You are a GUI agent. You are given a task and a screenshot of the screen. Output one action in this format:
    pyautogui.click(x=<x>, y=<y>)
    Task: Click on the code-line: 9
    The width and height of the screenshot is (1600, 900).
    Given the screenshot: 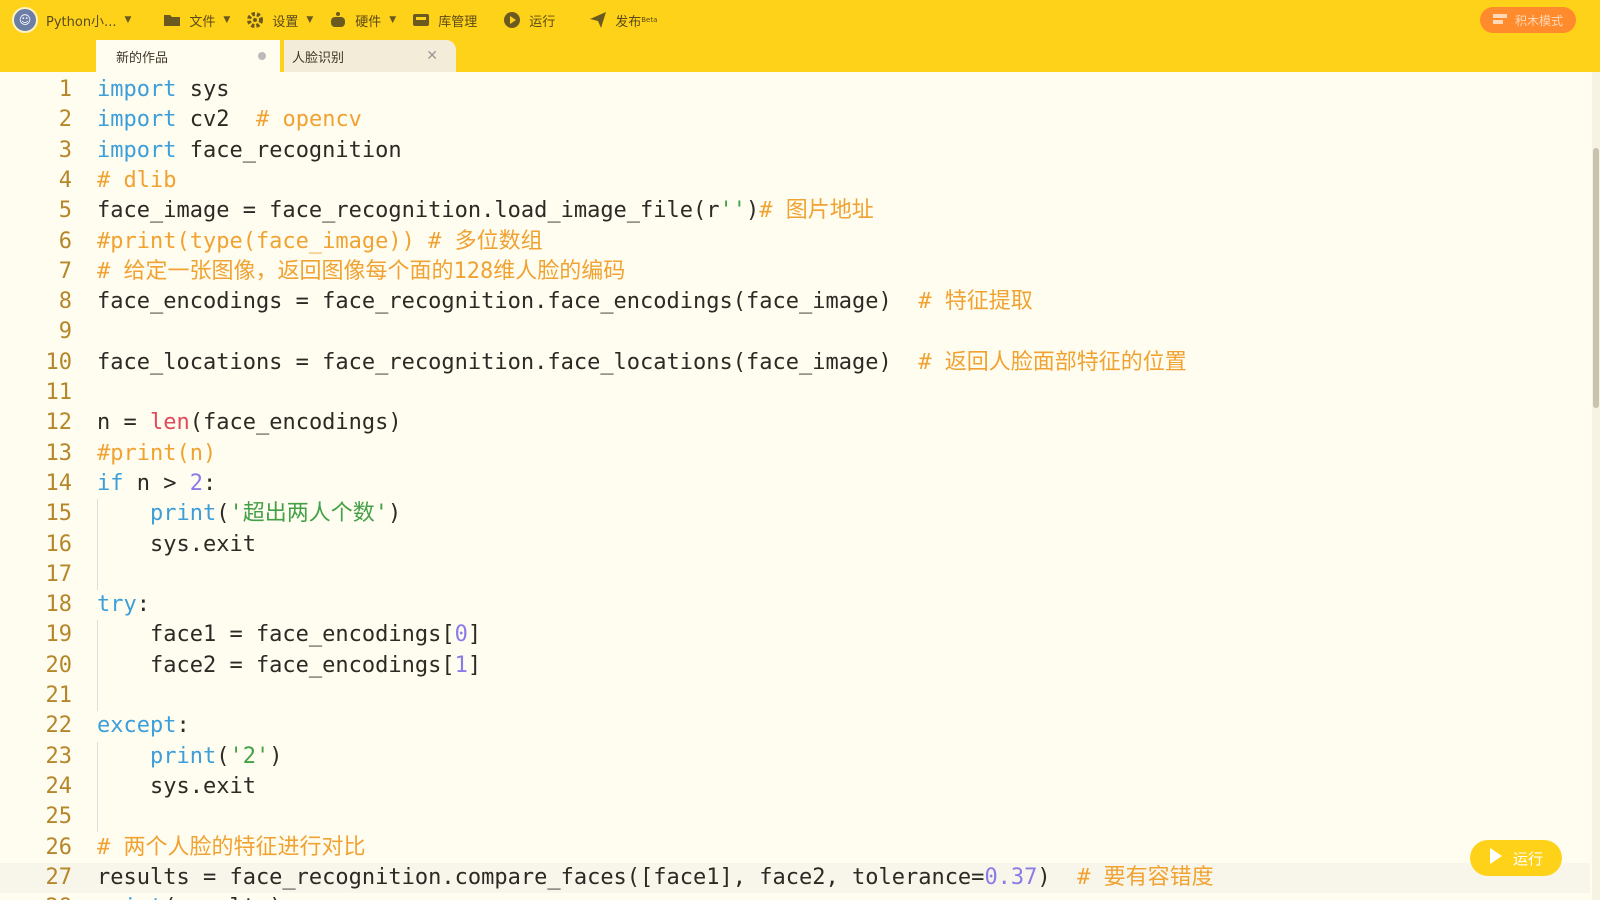 What is the action you would take?
    pyautogui.click(x=795, y=332)
    